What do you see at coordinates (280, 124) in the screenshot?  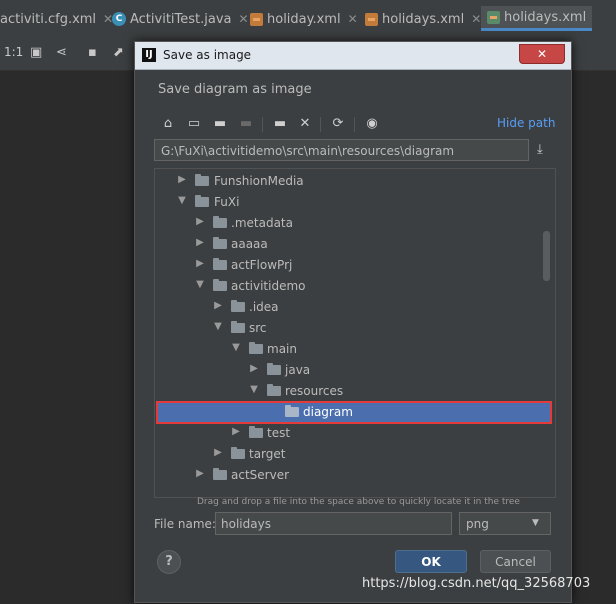 I see `new-folder-icon: ▬` at bounding box center [280, 124].